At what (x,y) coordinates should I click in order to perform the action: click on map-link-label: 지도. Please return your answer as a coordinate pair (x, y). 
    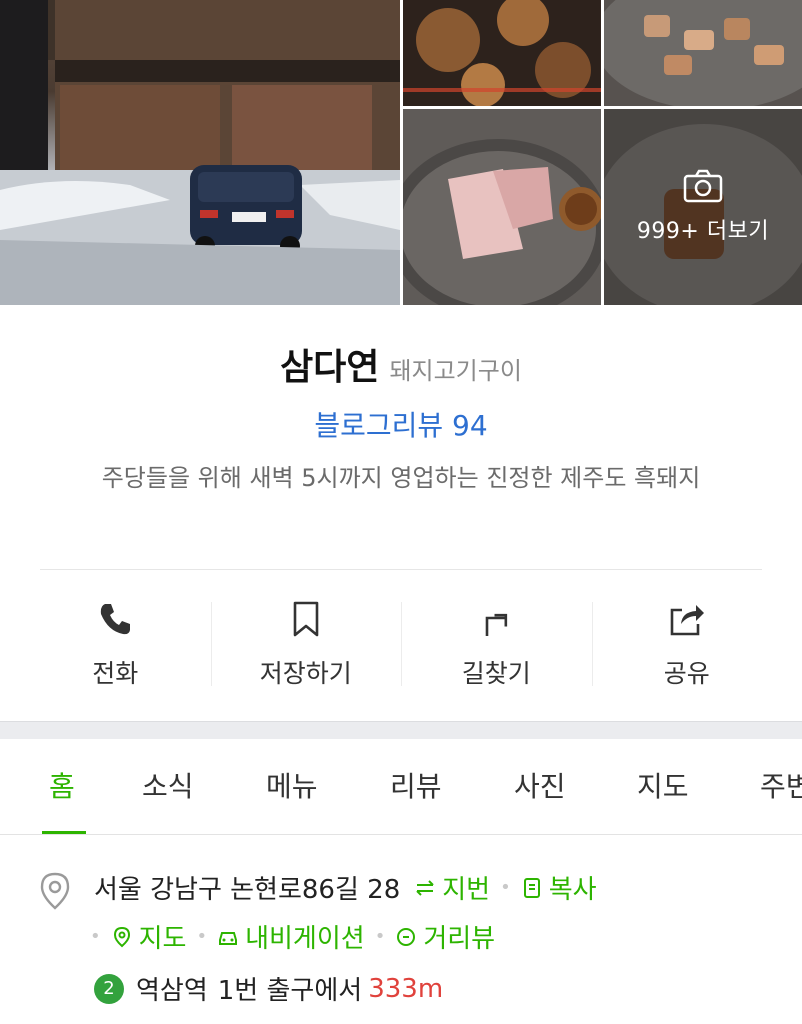
    Looking at the image, I should click on (162, 939).